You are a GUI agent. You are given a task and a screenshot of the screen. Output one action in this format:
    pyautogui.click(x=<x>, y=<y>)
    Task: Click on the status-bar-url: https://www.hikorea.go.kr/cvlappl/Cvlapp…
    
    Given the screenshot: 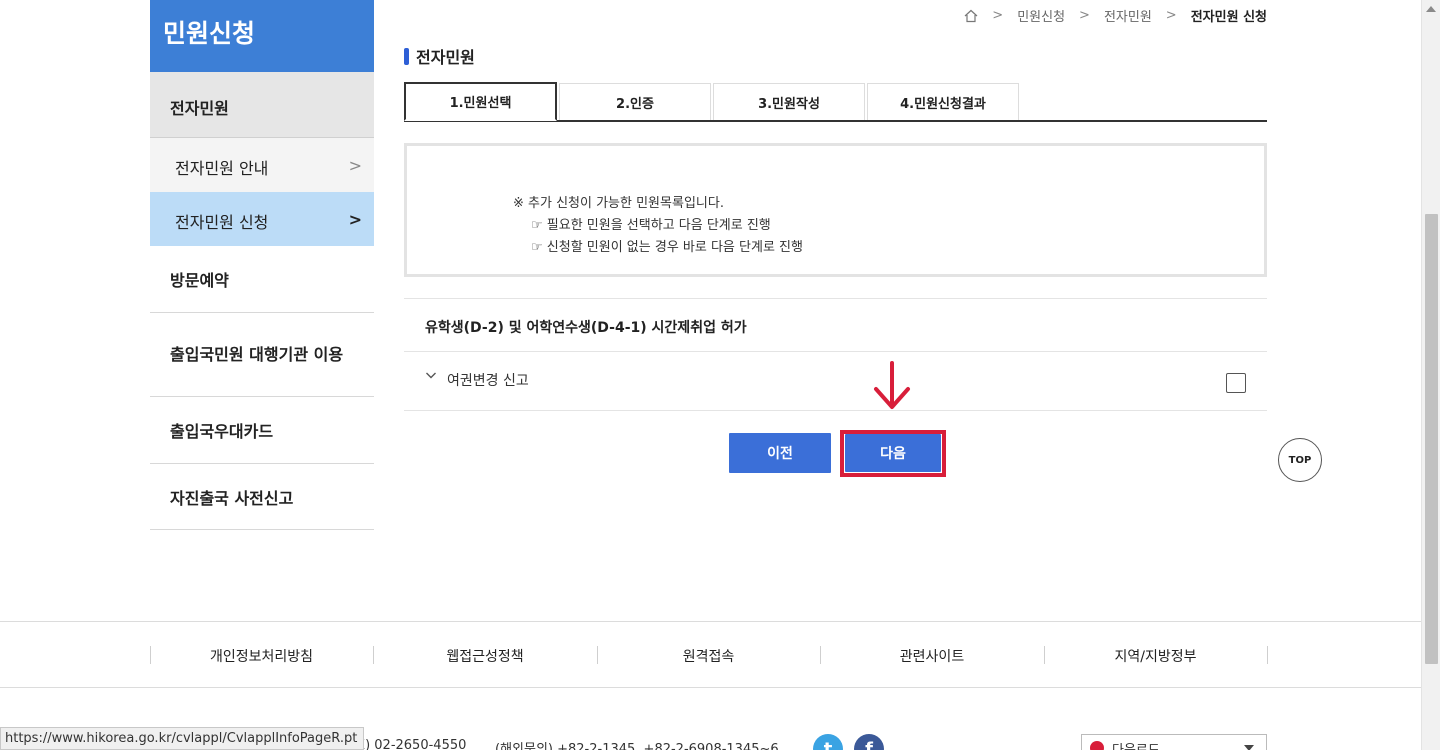 What is the action you would take?
    pyautogui.click(x=182, y=738)
    